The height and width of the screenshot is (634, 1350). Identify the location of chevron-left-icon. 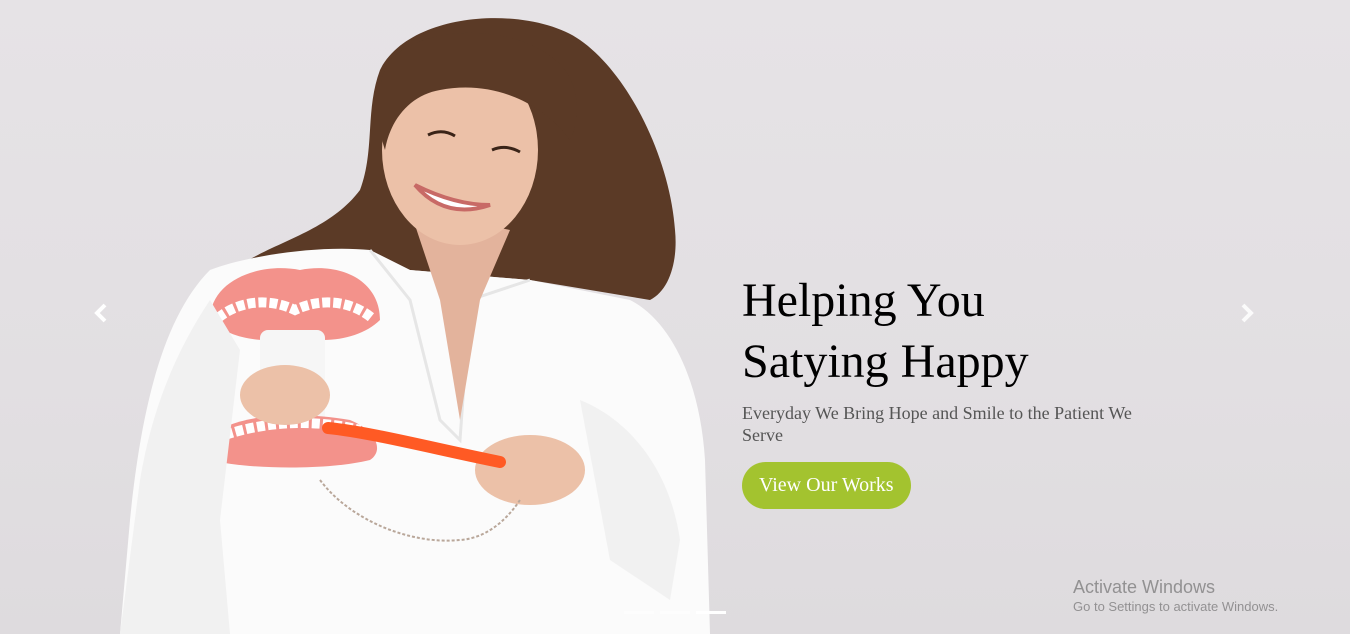
(101, 315).